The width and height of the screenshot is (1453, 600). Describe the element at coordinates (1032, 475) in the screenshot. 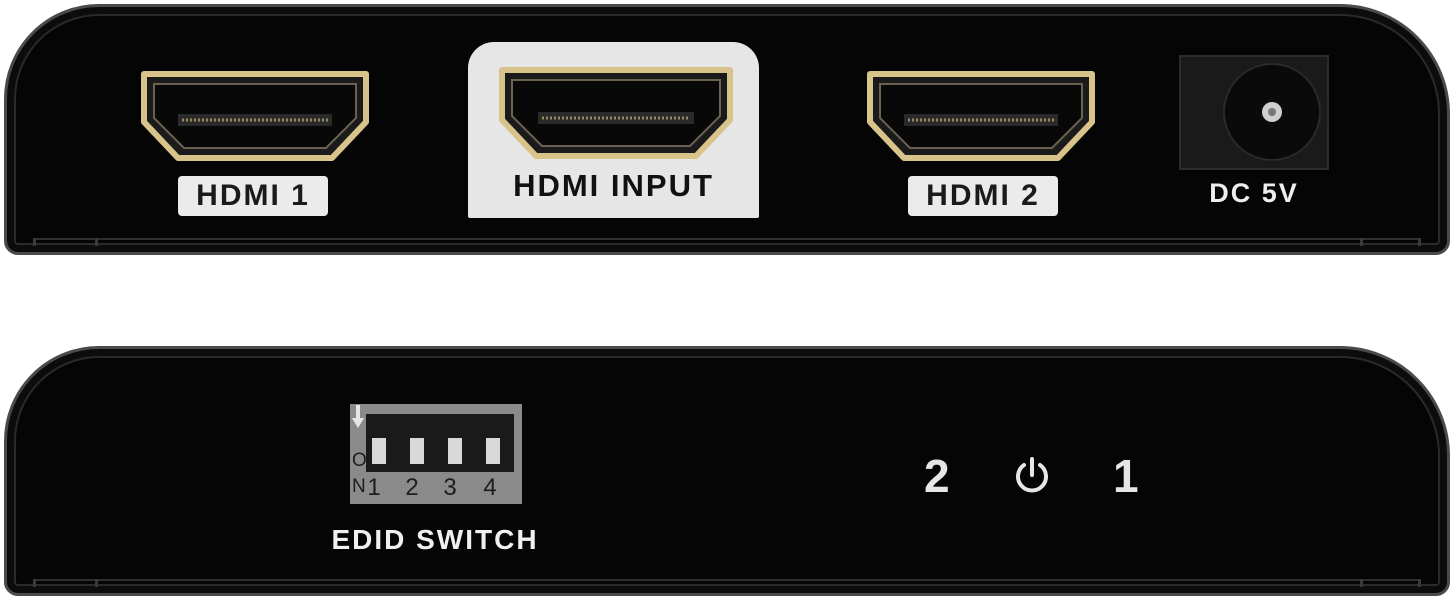

I see `power-icon` at that location.